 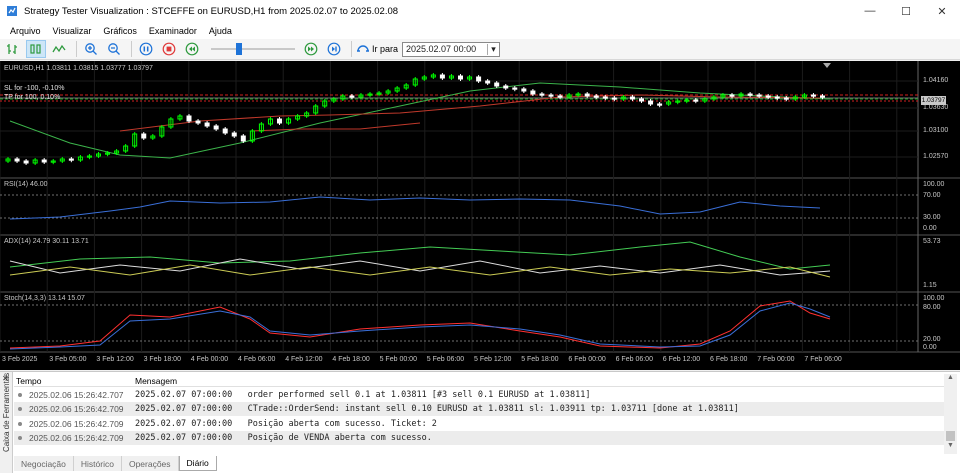 I want to click on line-chart-button, so click(x=59, y=49).